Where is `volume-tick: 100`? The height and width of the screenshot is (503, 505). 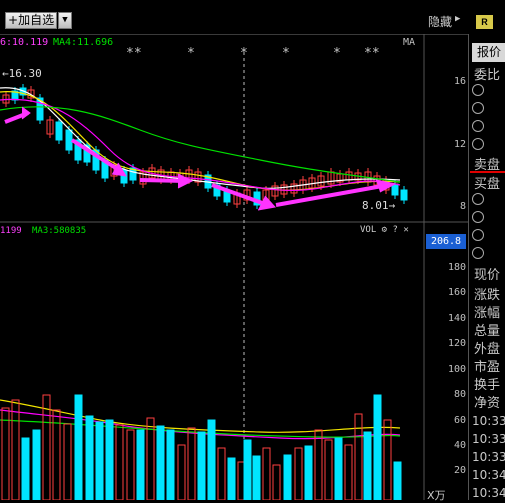
volume-tick: 100 is located at coordinates (456, 369).